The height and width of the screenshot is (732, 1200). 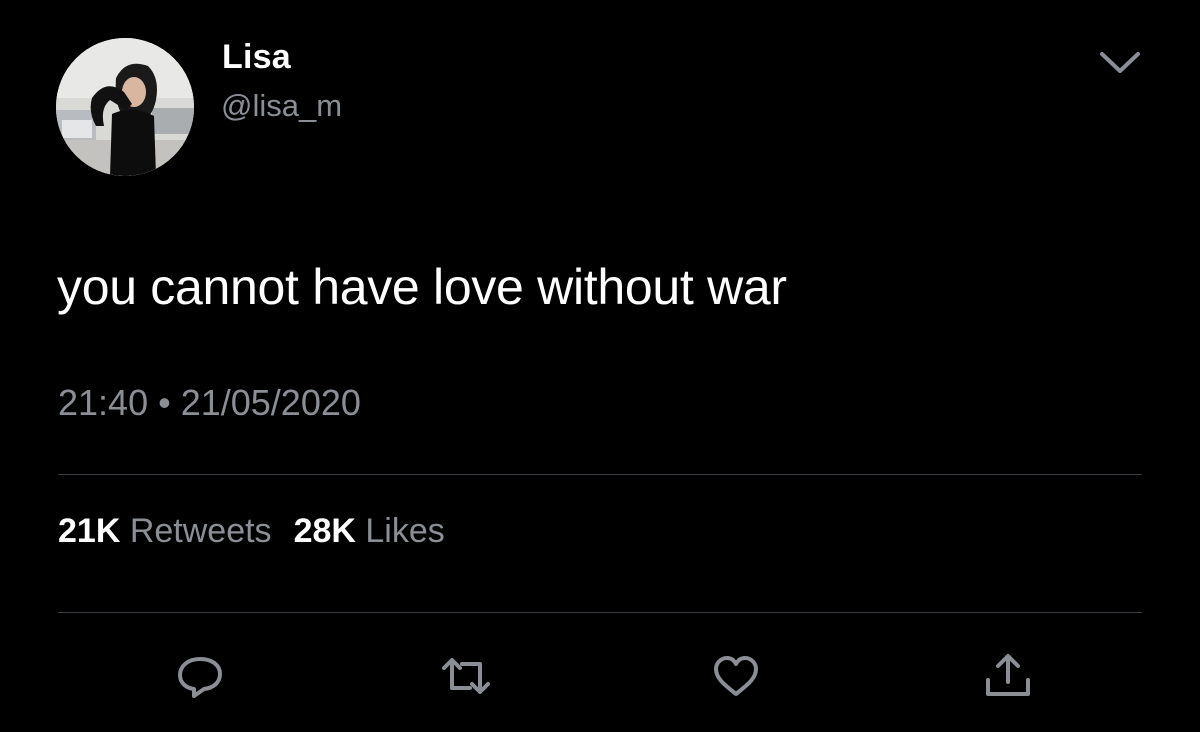 What do you see at coordinates (405, 531) in the screenshot?
I see `likes-label: Likes` at bounding box center [405, 531].